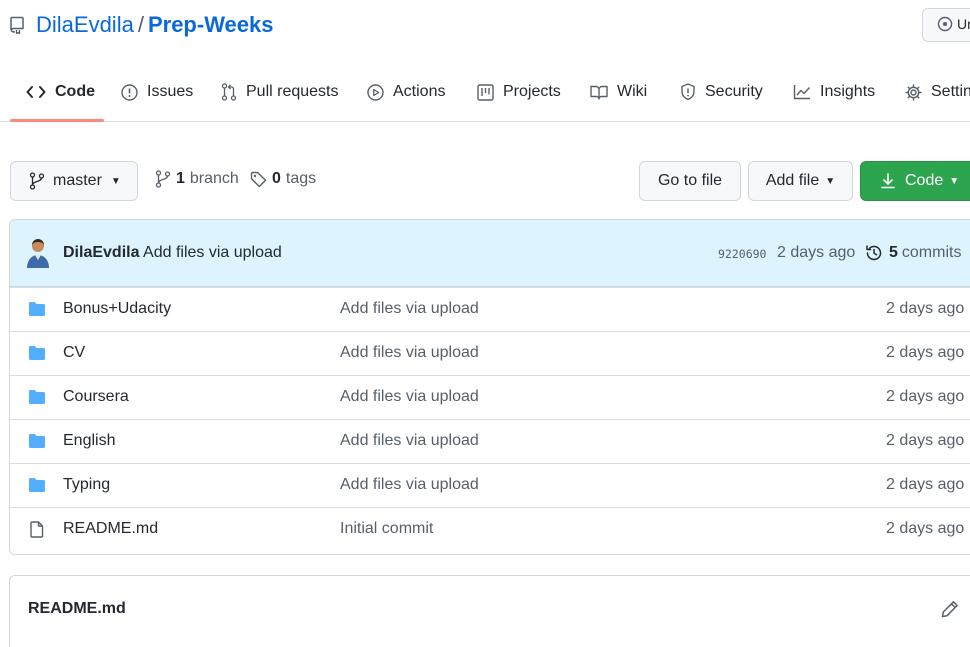 The height and width of the screenshot is (647, 970). I want to click on repo-name-link: Prep-Weeks, so click(211, 24).